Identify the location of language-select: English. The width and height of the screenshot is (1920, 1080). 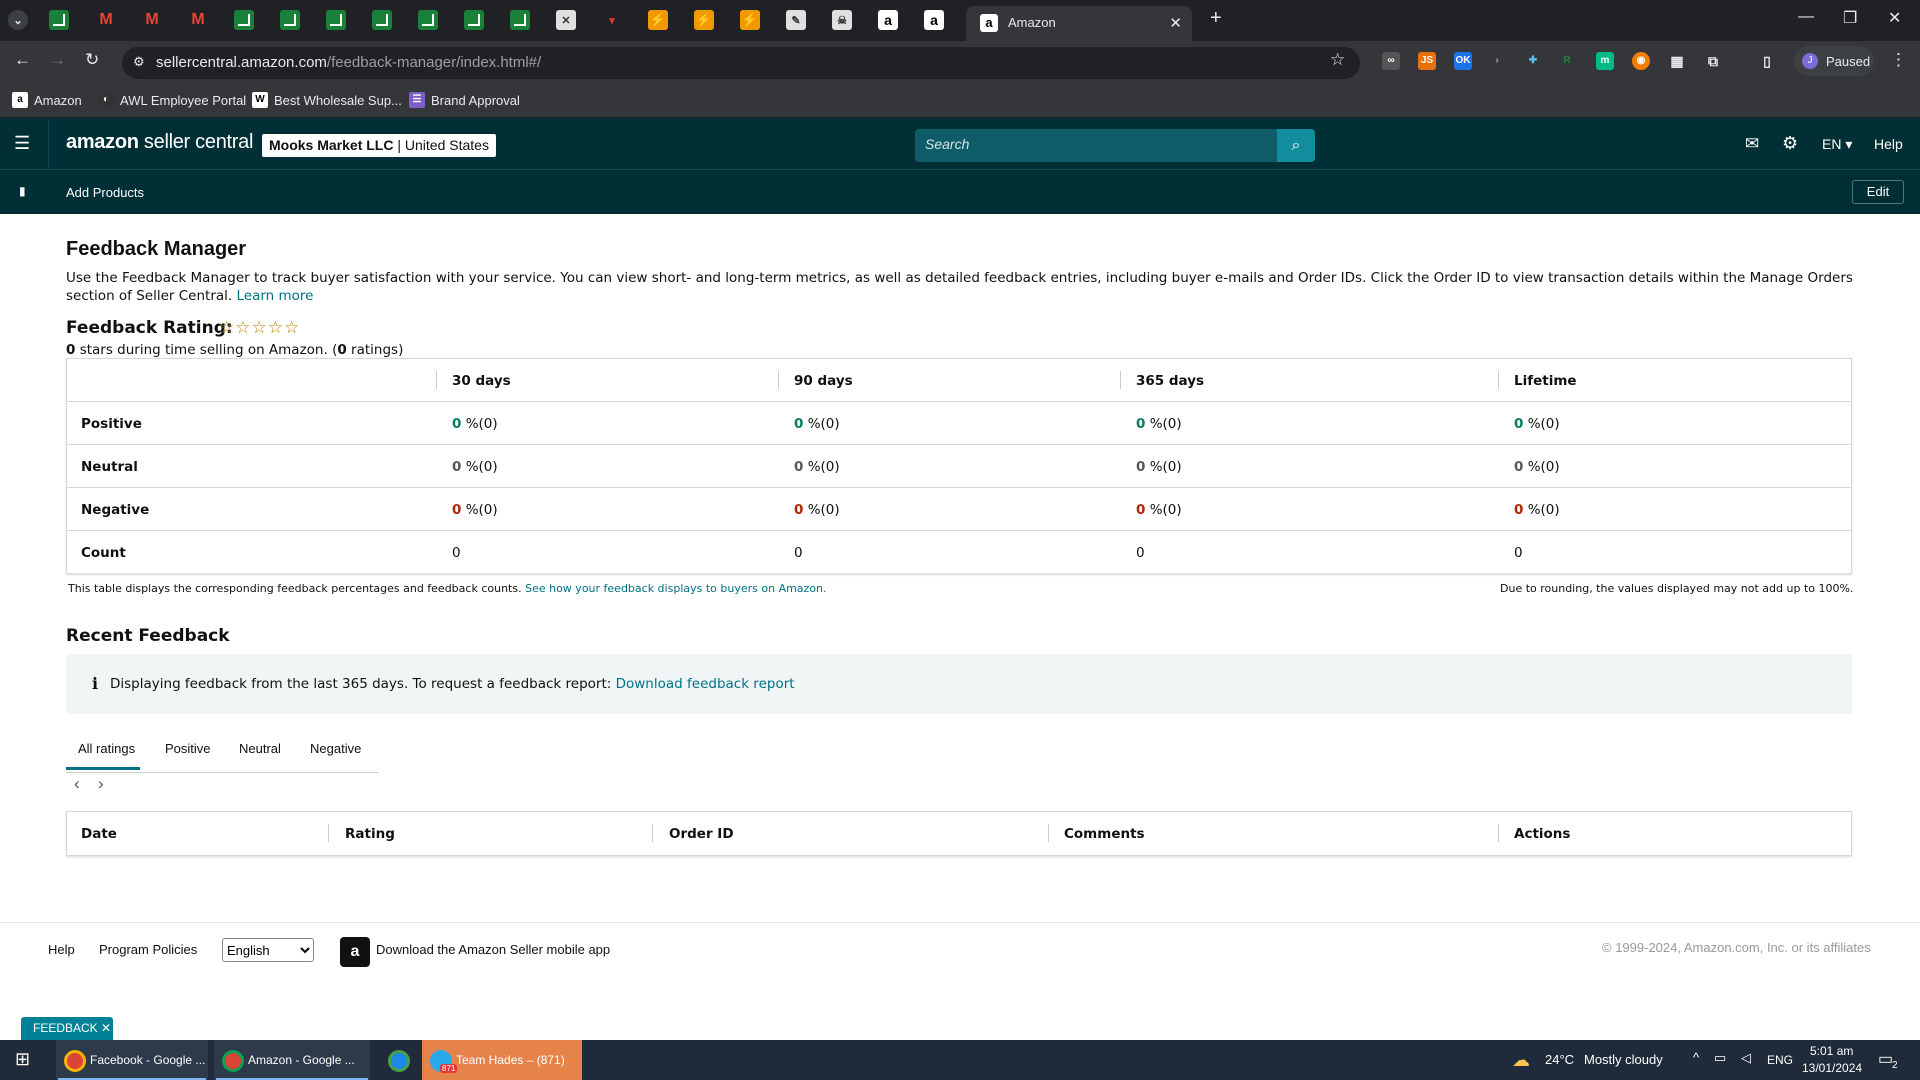
(268, 950).